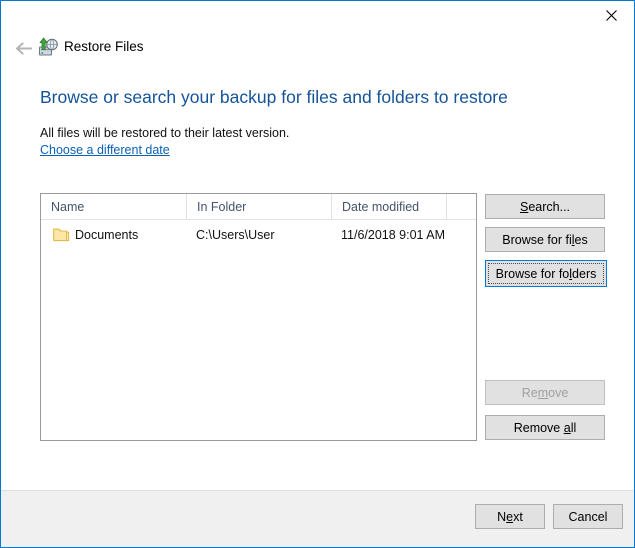 The image size is (635, 548). I want to click on restore-files-icon, so click(48, 47).